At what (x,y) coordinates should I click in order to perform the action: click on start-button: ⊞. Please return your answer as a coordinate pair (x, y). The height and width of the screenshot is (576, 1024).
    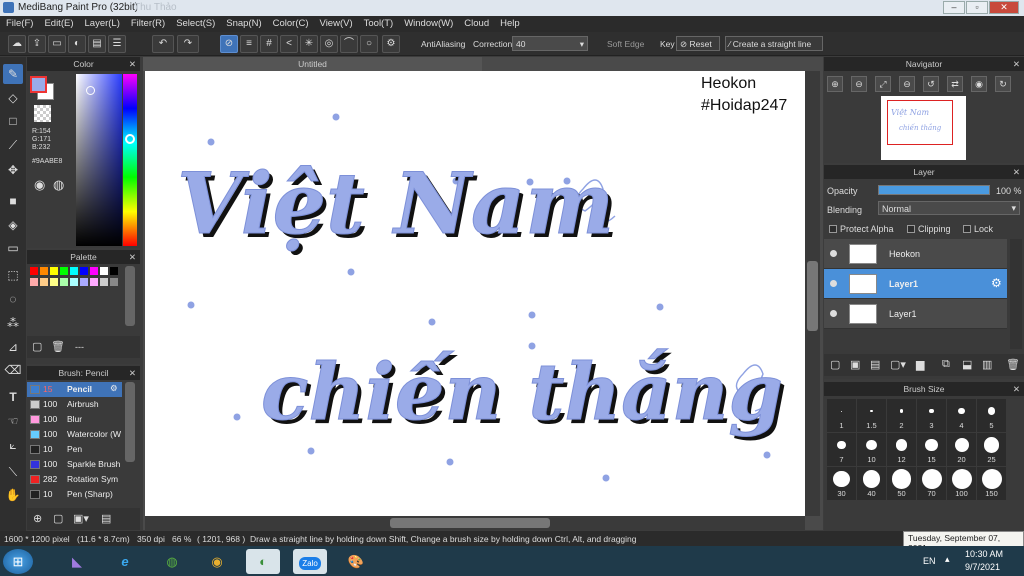
    Looking at the image, I should click on (18, 561).